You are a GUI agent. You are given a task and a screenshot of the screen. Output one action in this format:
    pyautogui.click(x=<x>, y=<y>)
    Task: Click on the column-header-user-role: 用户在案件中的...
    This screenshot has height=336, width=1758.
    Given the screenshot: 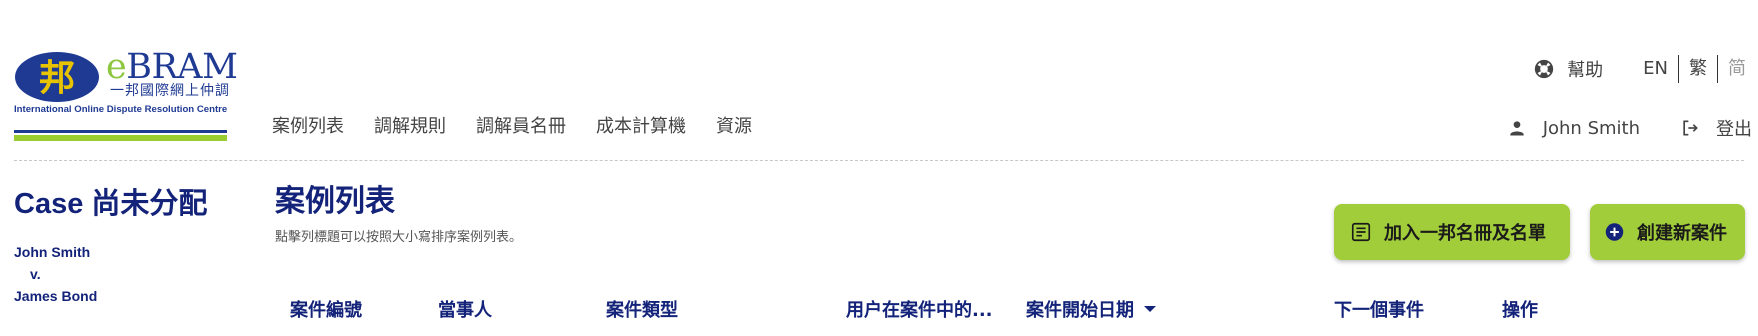 What is the action you would take?
    pyautogui.click(x=919, y=309)
    